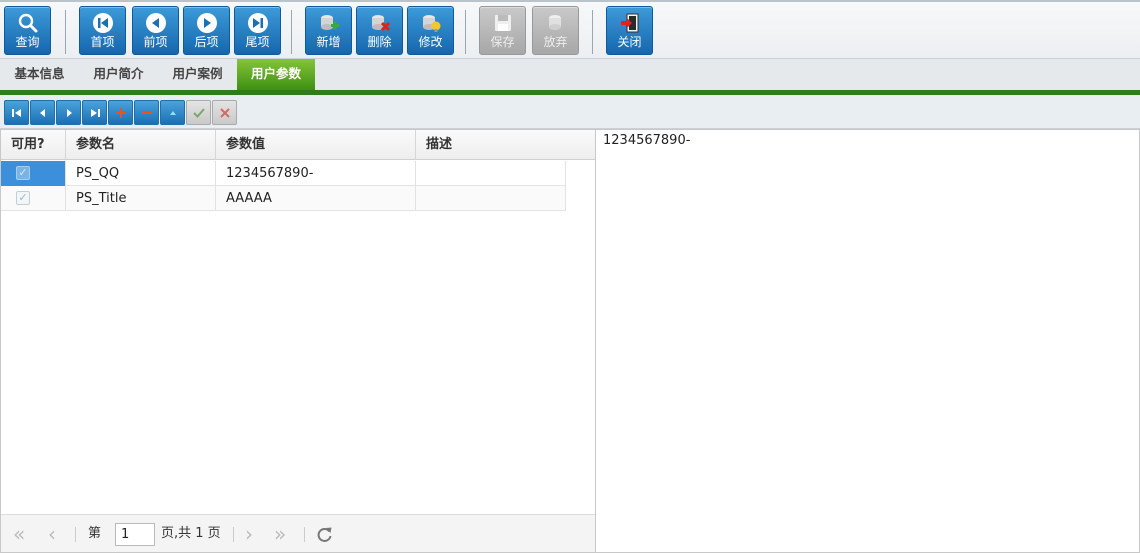 The height and width of the screenshot is (553, 1140). I want to click on table-row: ✓ PS_Title AAAAA, so click(283, 198).